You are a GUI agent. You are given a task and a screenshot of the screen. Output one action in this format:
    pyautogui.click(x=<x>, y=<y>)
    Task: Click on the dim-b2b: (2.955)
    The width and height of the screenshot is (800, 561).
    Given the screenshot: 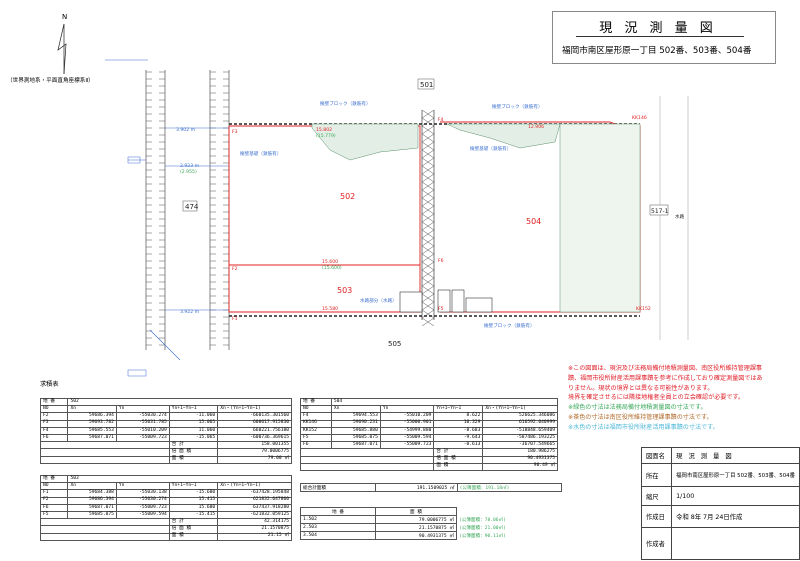 What is the action you would take?
    pyautogui.click(x=188, y=172)
    